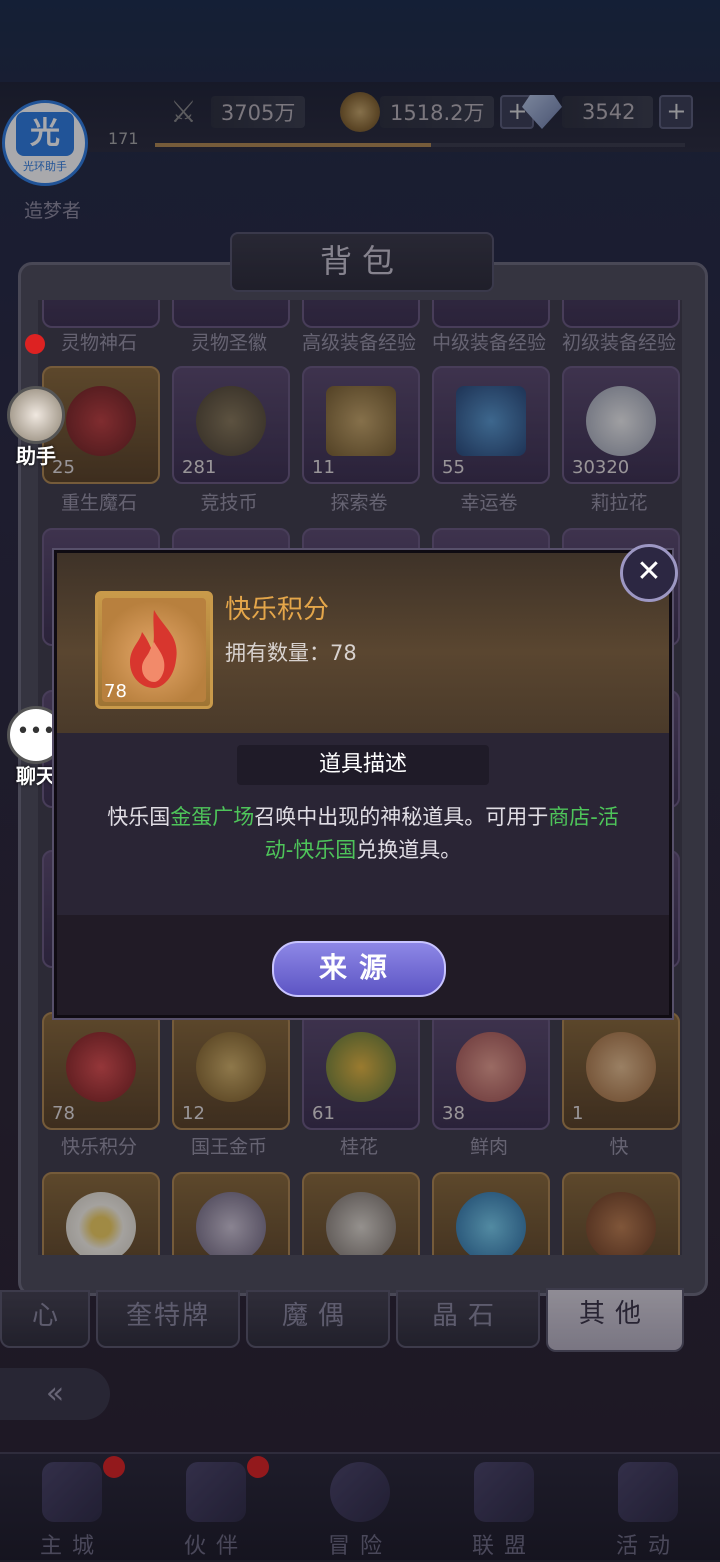  Describe the element at coordinates (115, 691) in the screenshot. I see `item-frame-count: 78` at that location.